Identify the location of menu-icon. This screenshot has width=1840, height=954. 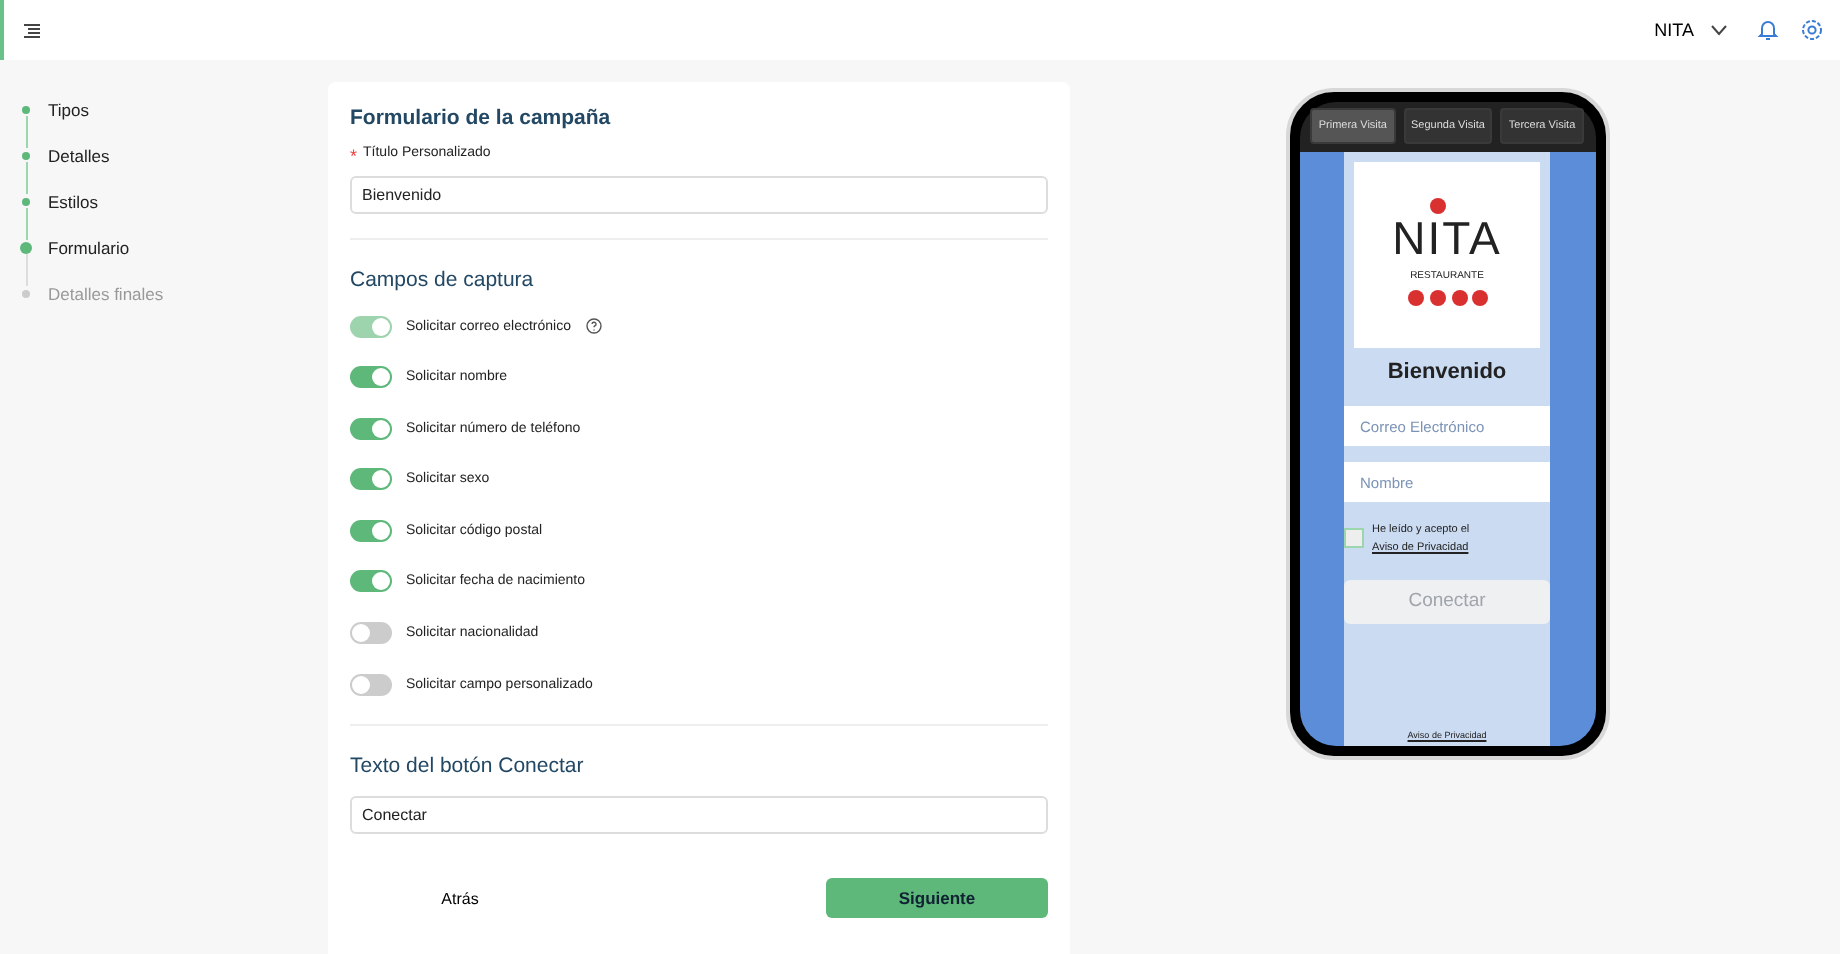
(32, 30).